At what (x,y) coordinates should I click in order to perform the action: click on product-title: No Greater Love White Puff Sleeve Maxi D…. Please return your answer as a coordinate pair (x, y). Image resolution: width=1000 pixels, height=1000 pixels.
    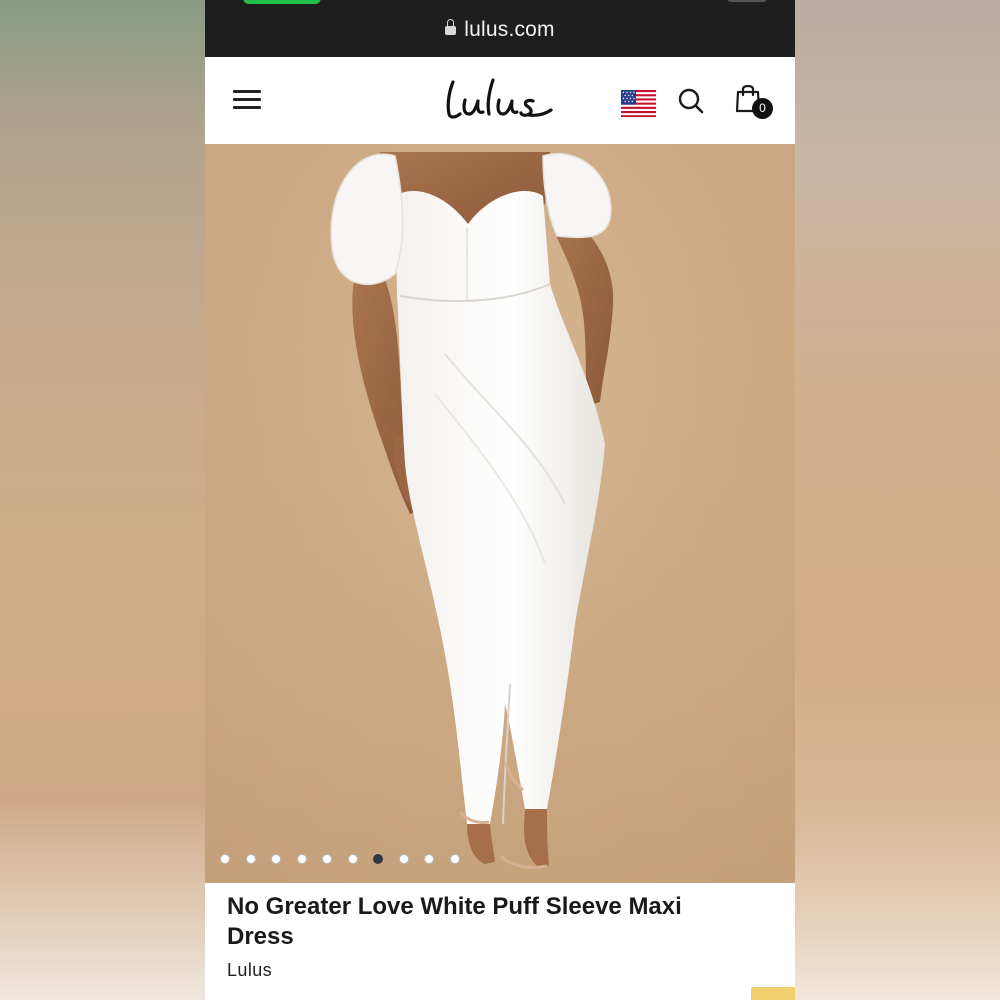
    Looking at the image, I should click on (454, 921).